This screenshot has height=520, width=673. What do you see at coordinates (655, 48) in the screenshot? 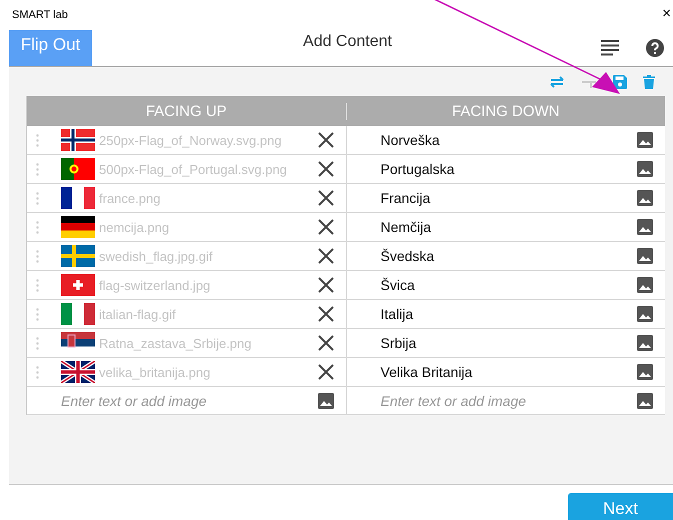
I see `help-icon` at bounding box center [655, 48].